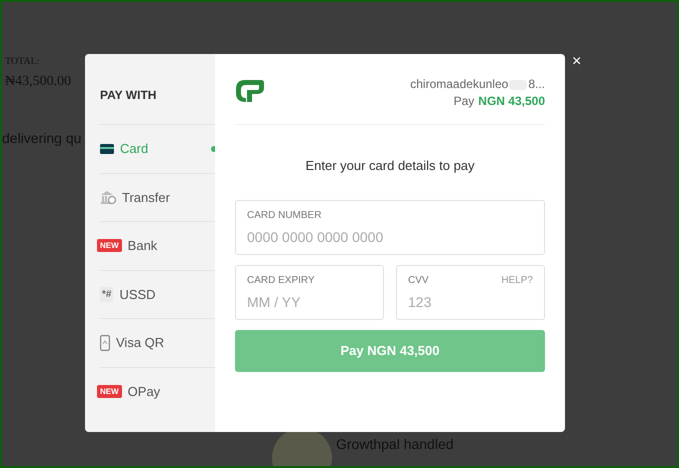 The width and height of the screenshot is (679, 468). What do you see at coordinates (157, 342) in the screenshot?
I see `payment-method-tab: Visa QR` at bounding box center [157, 342].